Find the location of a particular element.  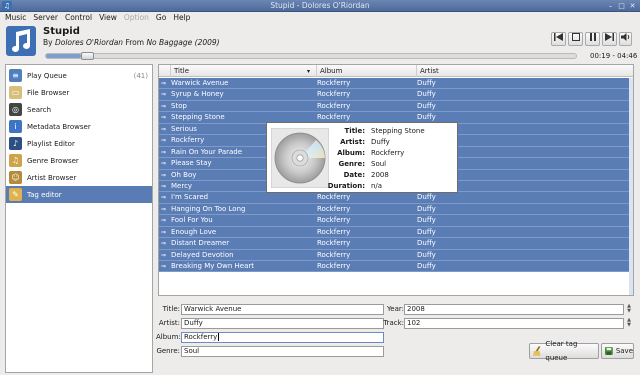

cell-title: Distant Dreamer is located at coordinates (200, 243).